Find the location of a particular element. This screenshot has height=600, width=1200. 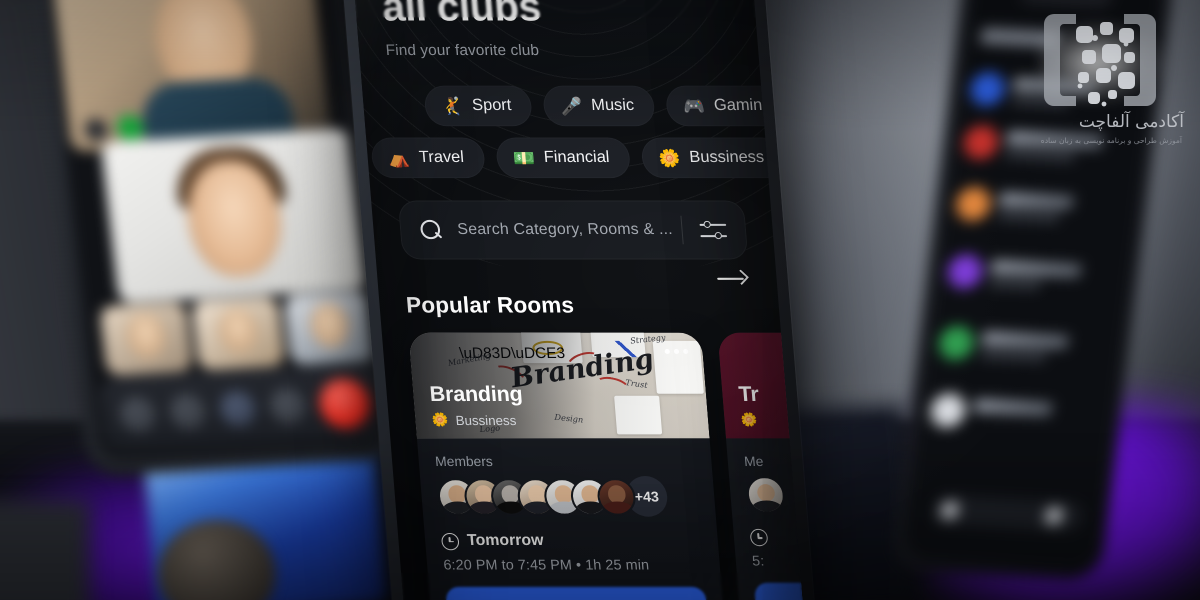

category-chip-music: 🎤 Music is located at coordinates (599, 106).